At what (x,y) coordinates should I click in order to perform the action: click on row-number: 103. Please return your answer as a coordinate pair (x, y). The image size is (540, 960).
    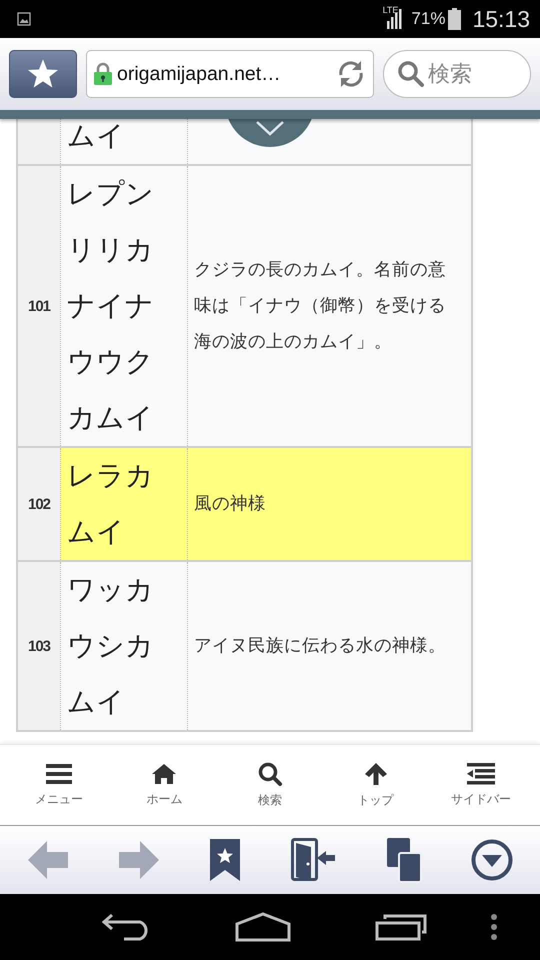
    Looking at the image, I should click on (39, 646).